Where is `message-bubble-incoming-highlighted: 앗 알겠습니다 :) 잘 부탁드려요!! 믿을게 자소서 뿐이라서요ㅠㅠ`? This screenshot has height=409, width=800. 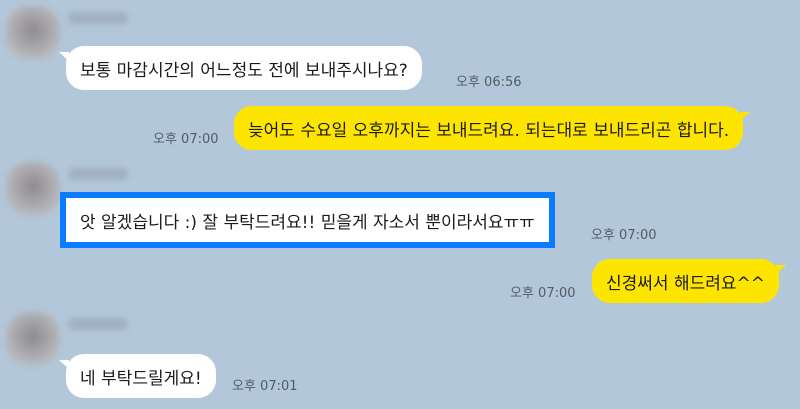 message-bubble-incoming-highlighted: 앗 알겠습니다 :) 잘 부탁드려요!! 믿을게 자소서 뿐이라서요ㅠㅠ is located at coordinates (307, 220).